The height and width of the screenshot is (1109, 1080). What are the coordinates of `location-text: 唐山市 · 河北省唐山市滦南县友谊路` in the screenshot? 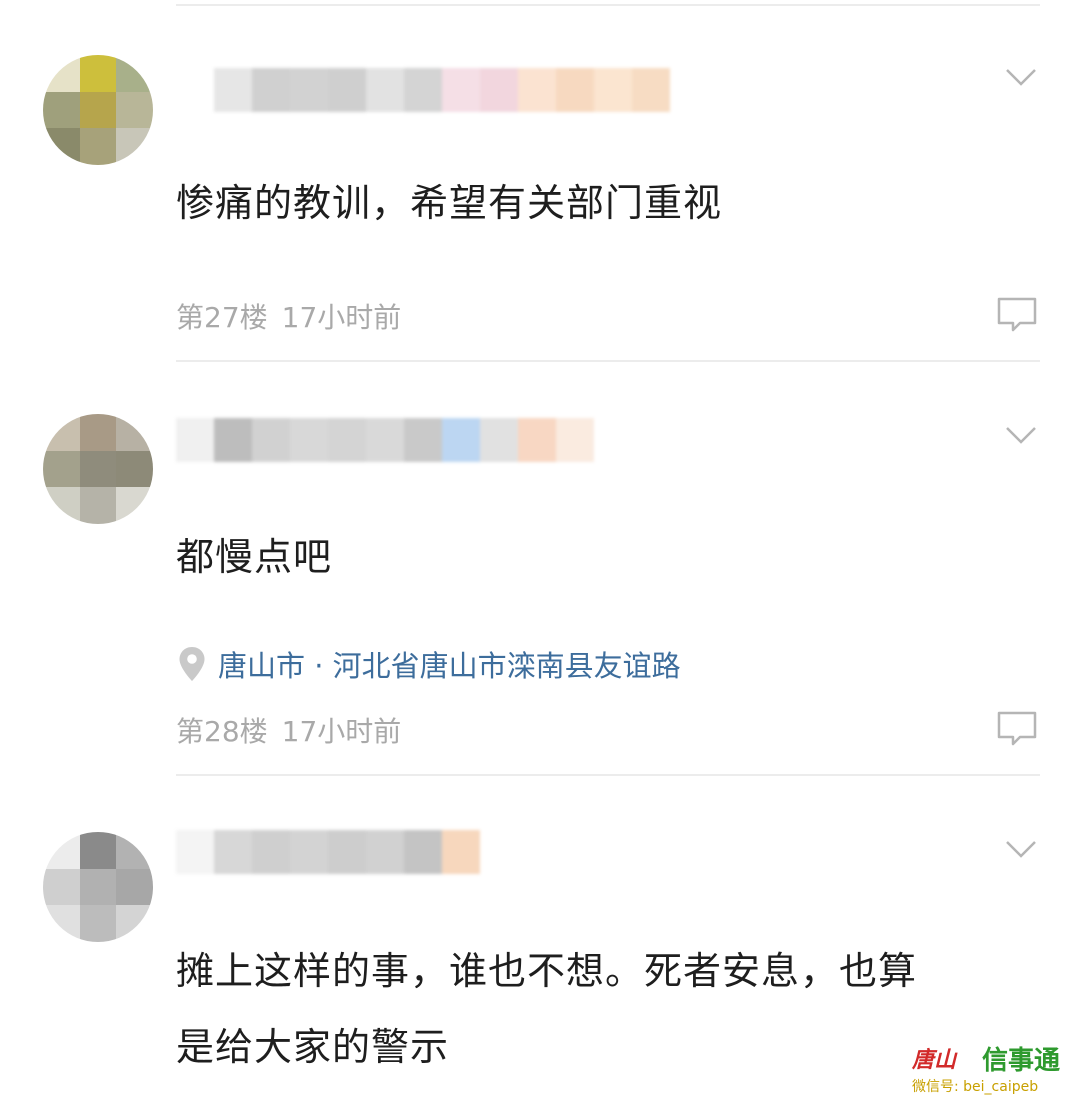 It's located at (449, 666).